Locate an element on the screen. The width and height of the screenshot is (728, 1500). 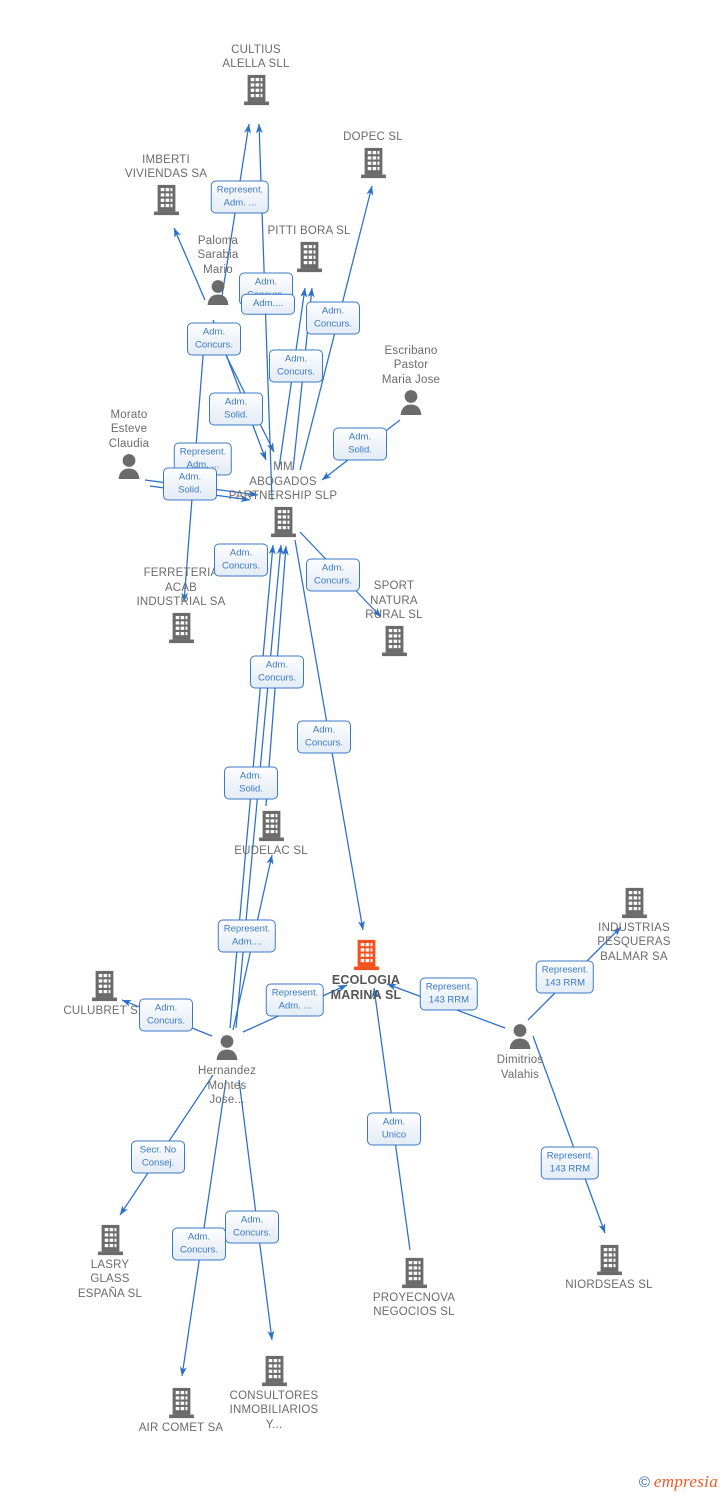
graph-node-proyecnova: PROYECNOVA NEGOCIOS SL is located at coordinates (414, 1288).